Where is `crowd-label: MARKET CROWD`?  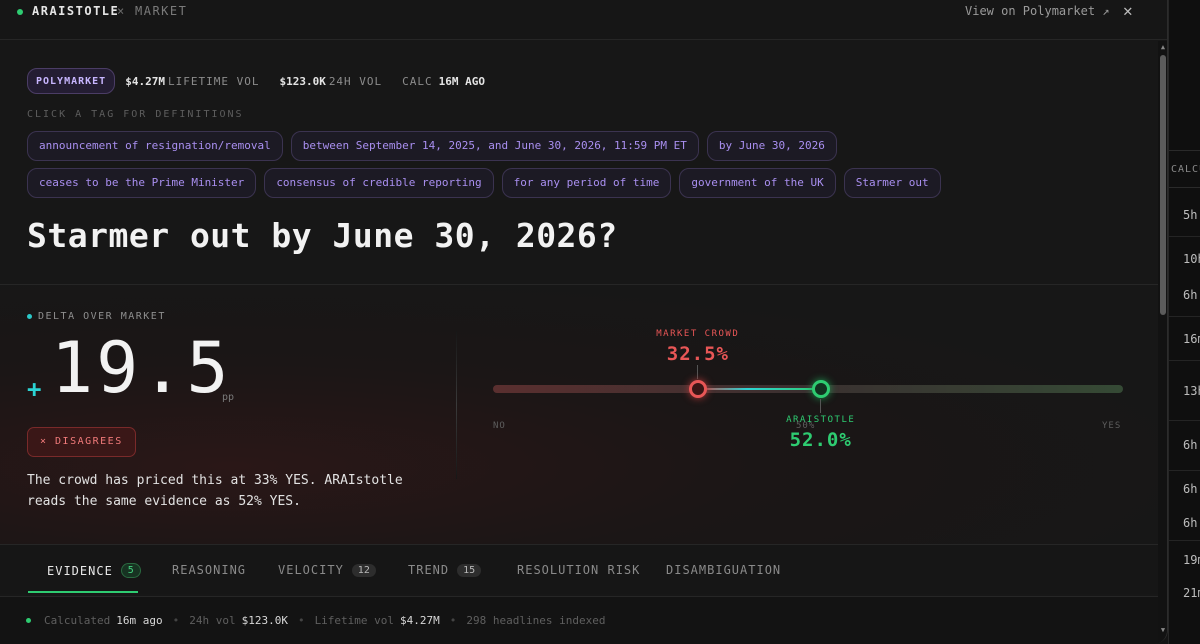 crowd-label: MARKET CROWD is located at coordinates (698, 334).